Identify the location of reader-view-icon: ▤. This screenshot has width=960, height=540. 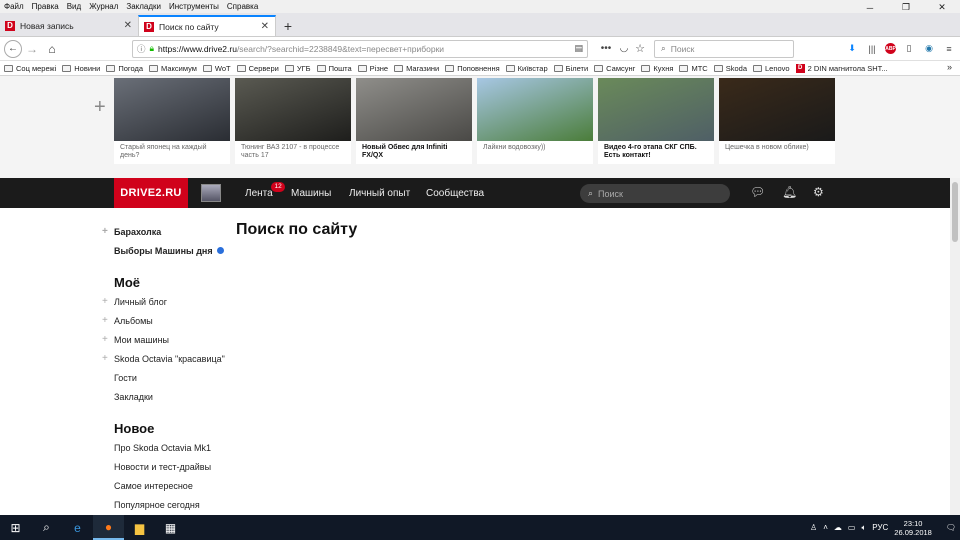
(578, 48).